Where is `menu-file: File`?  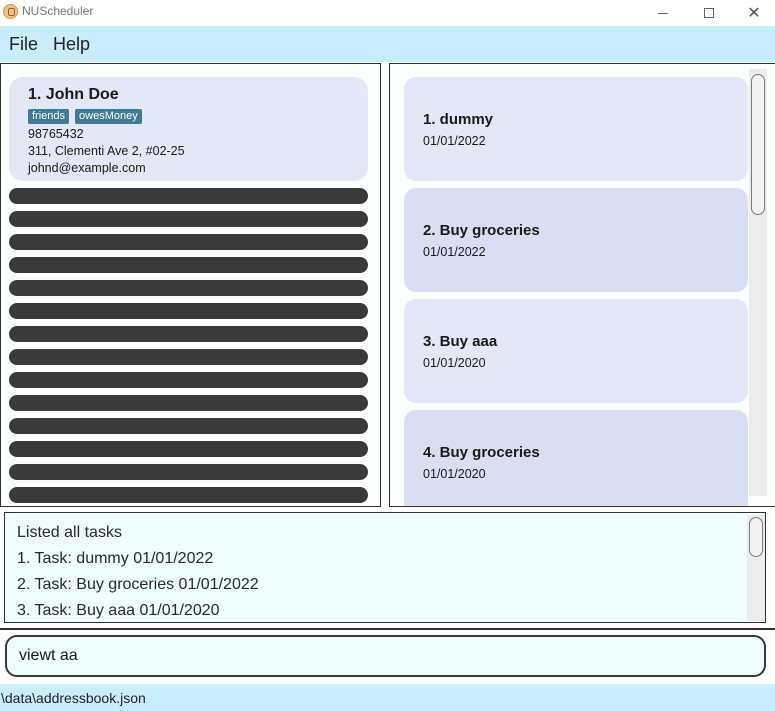 menu-file: File is located at coordinates (23, 44).